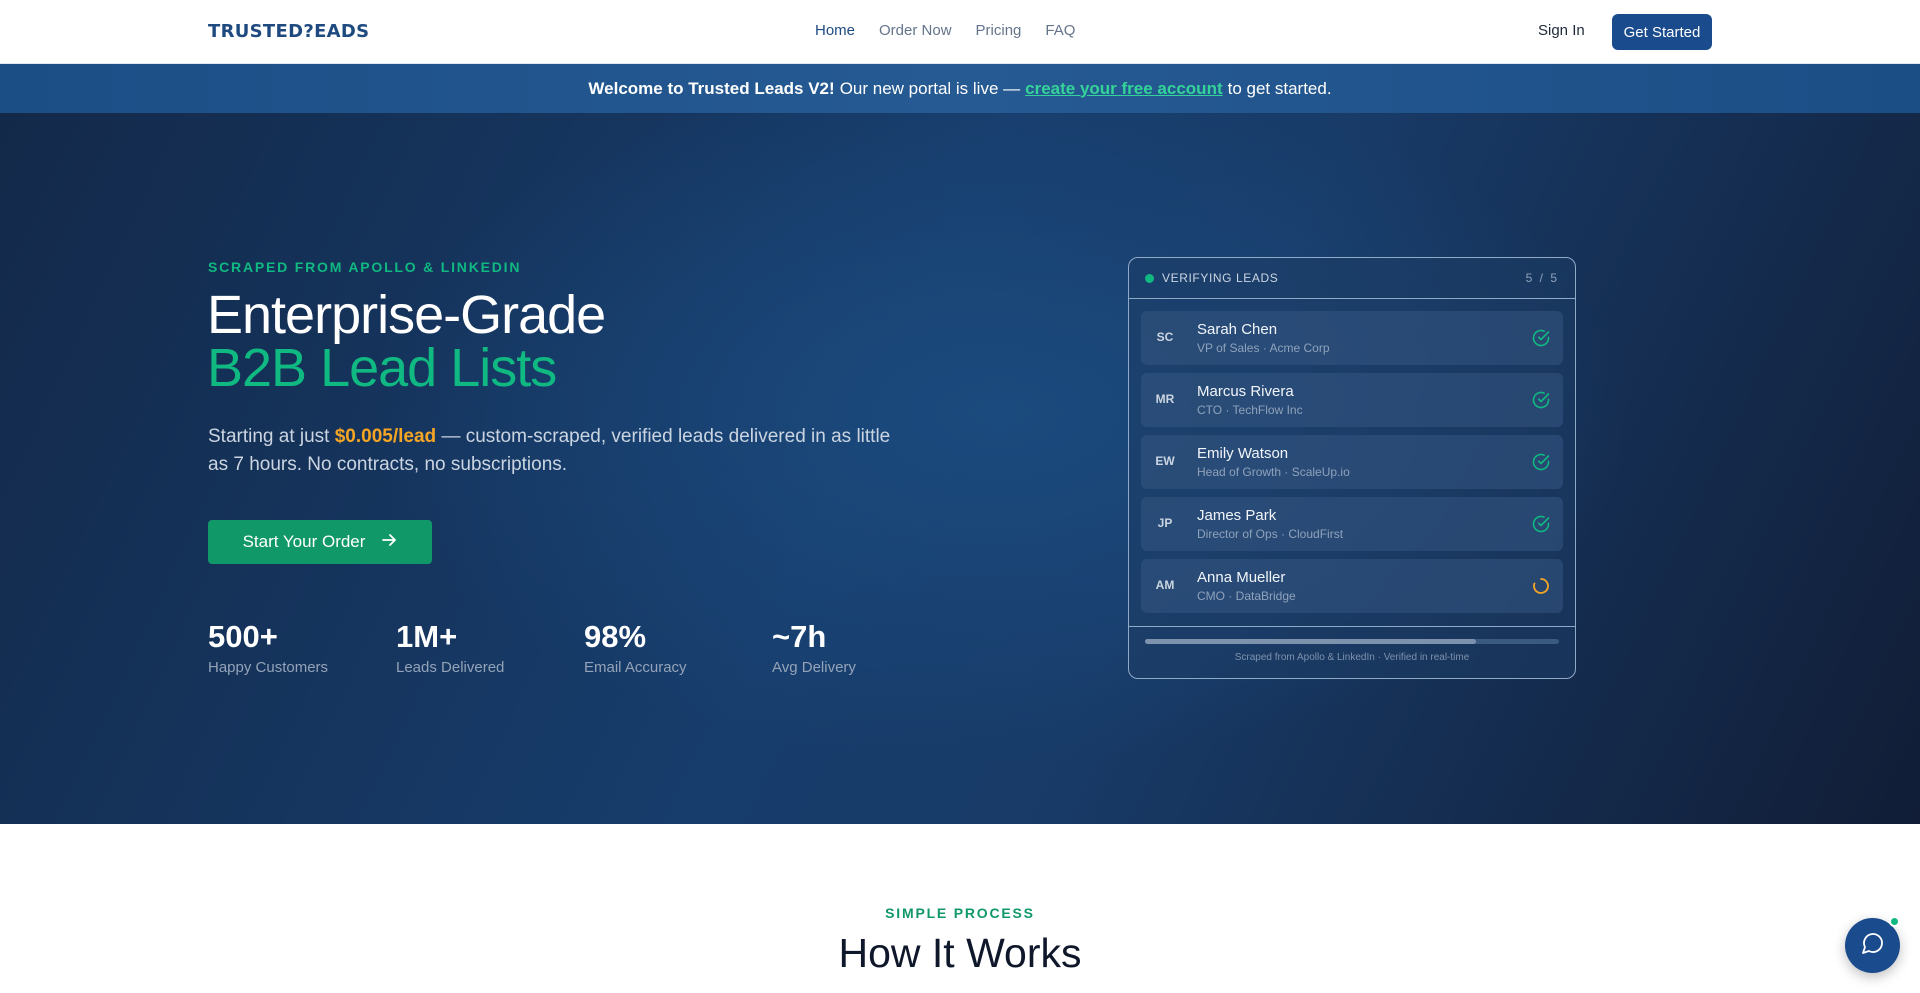 The height and width of the screenshot is (993, 1920). What do you see at coordinates (243, 636) in the screenshot?
I see `stat-value: 500+` at bounding box center [243, 636].